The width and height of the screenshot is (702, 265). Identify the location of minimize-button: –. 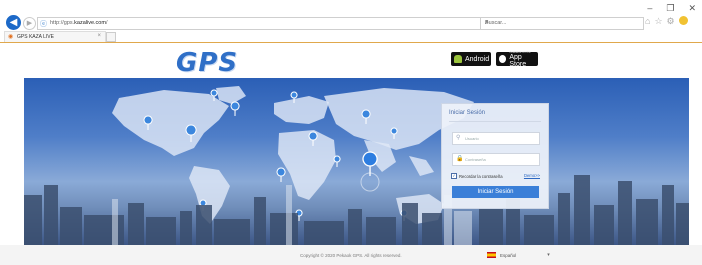
(649, 8).